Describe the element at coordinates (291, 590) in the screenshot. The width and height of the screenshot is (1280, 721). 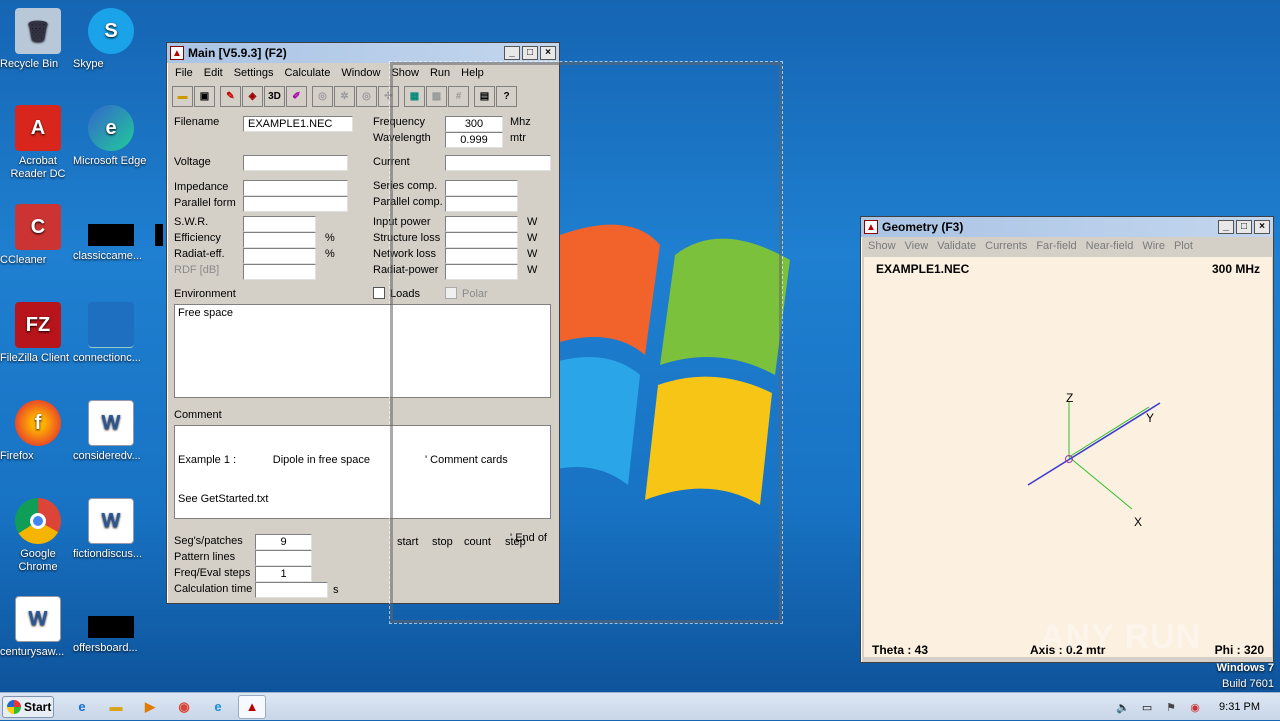
I see `calc-time-field` at that location.